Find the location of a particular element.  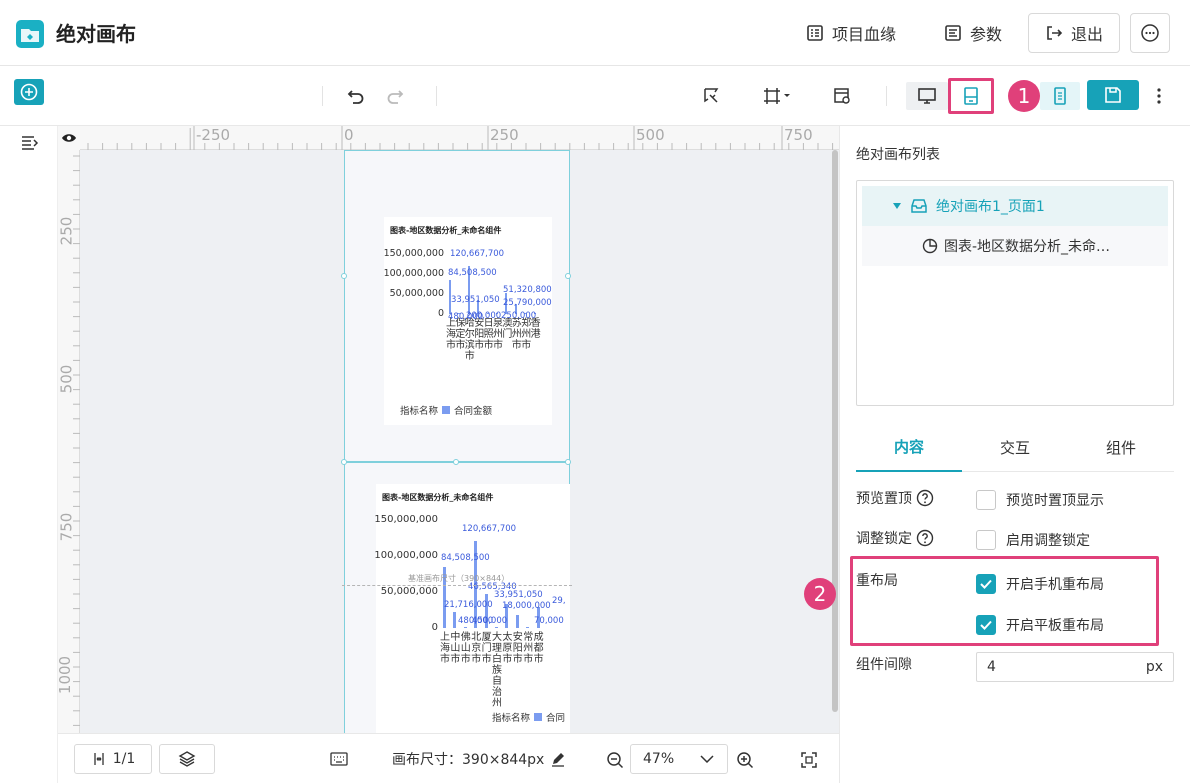

eye-icon is located at coordinates (69, 138).